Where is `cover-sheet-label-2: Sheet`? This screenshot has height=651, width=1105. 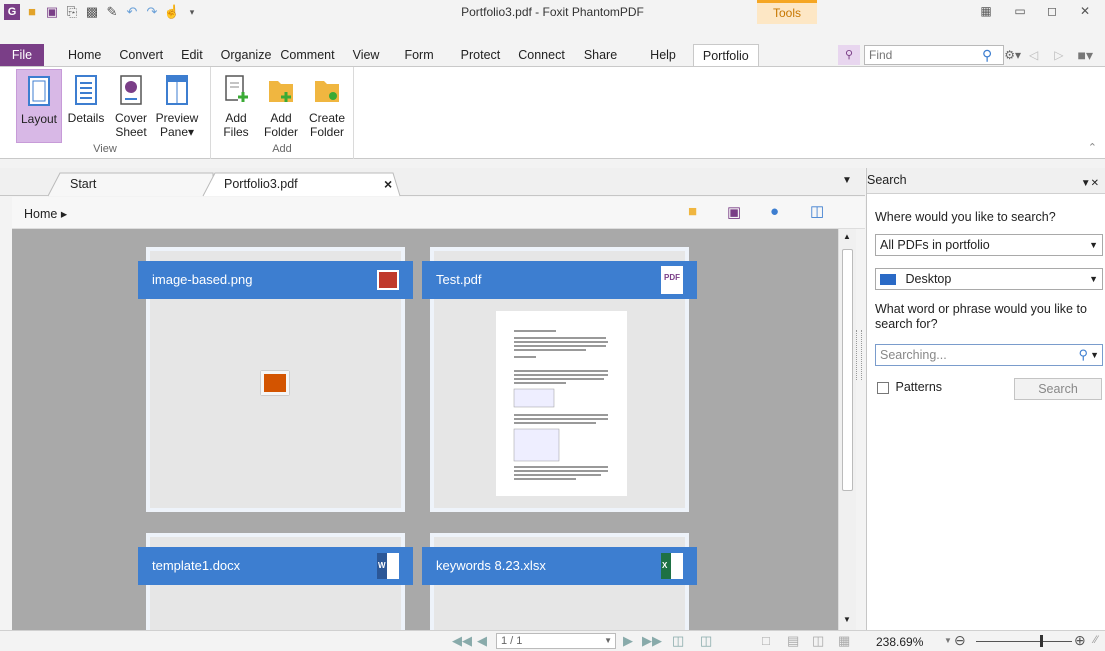 cover-sheet-label-2: Sheet is located at coordinates (131, 132).